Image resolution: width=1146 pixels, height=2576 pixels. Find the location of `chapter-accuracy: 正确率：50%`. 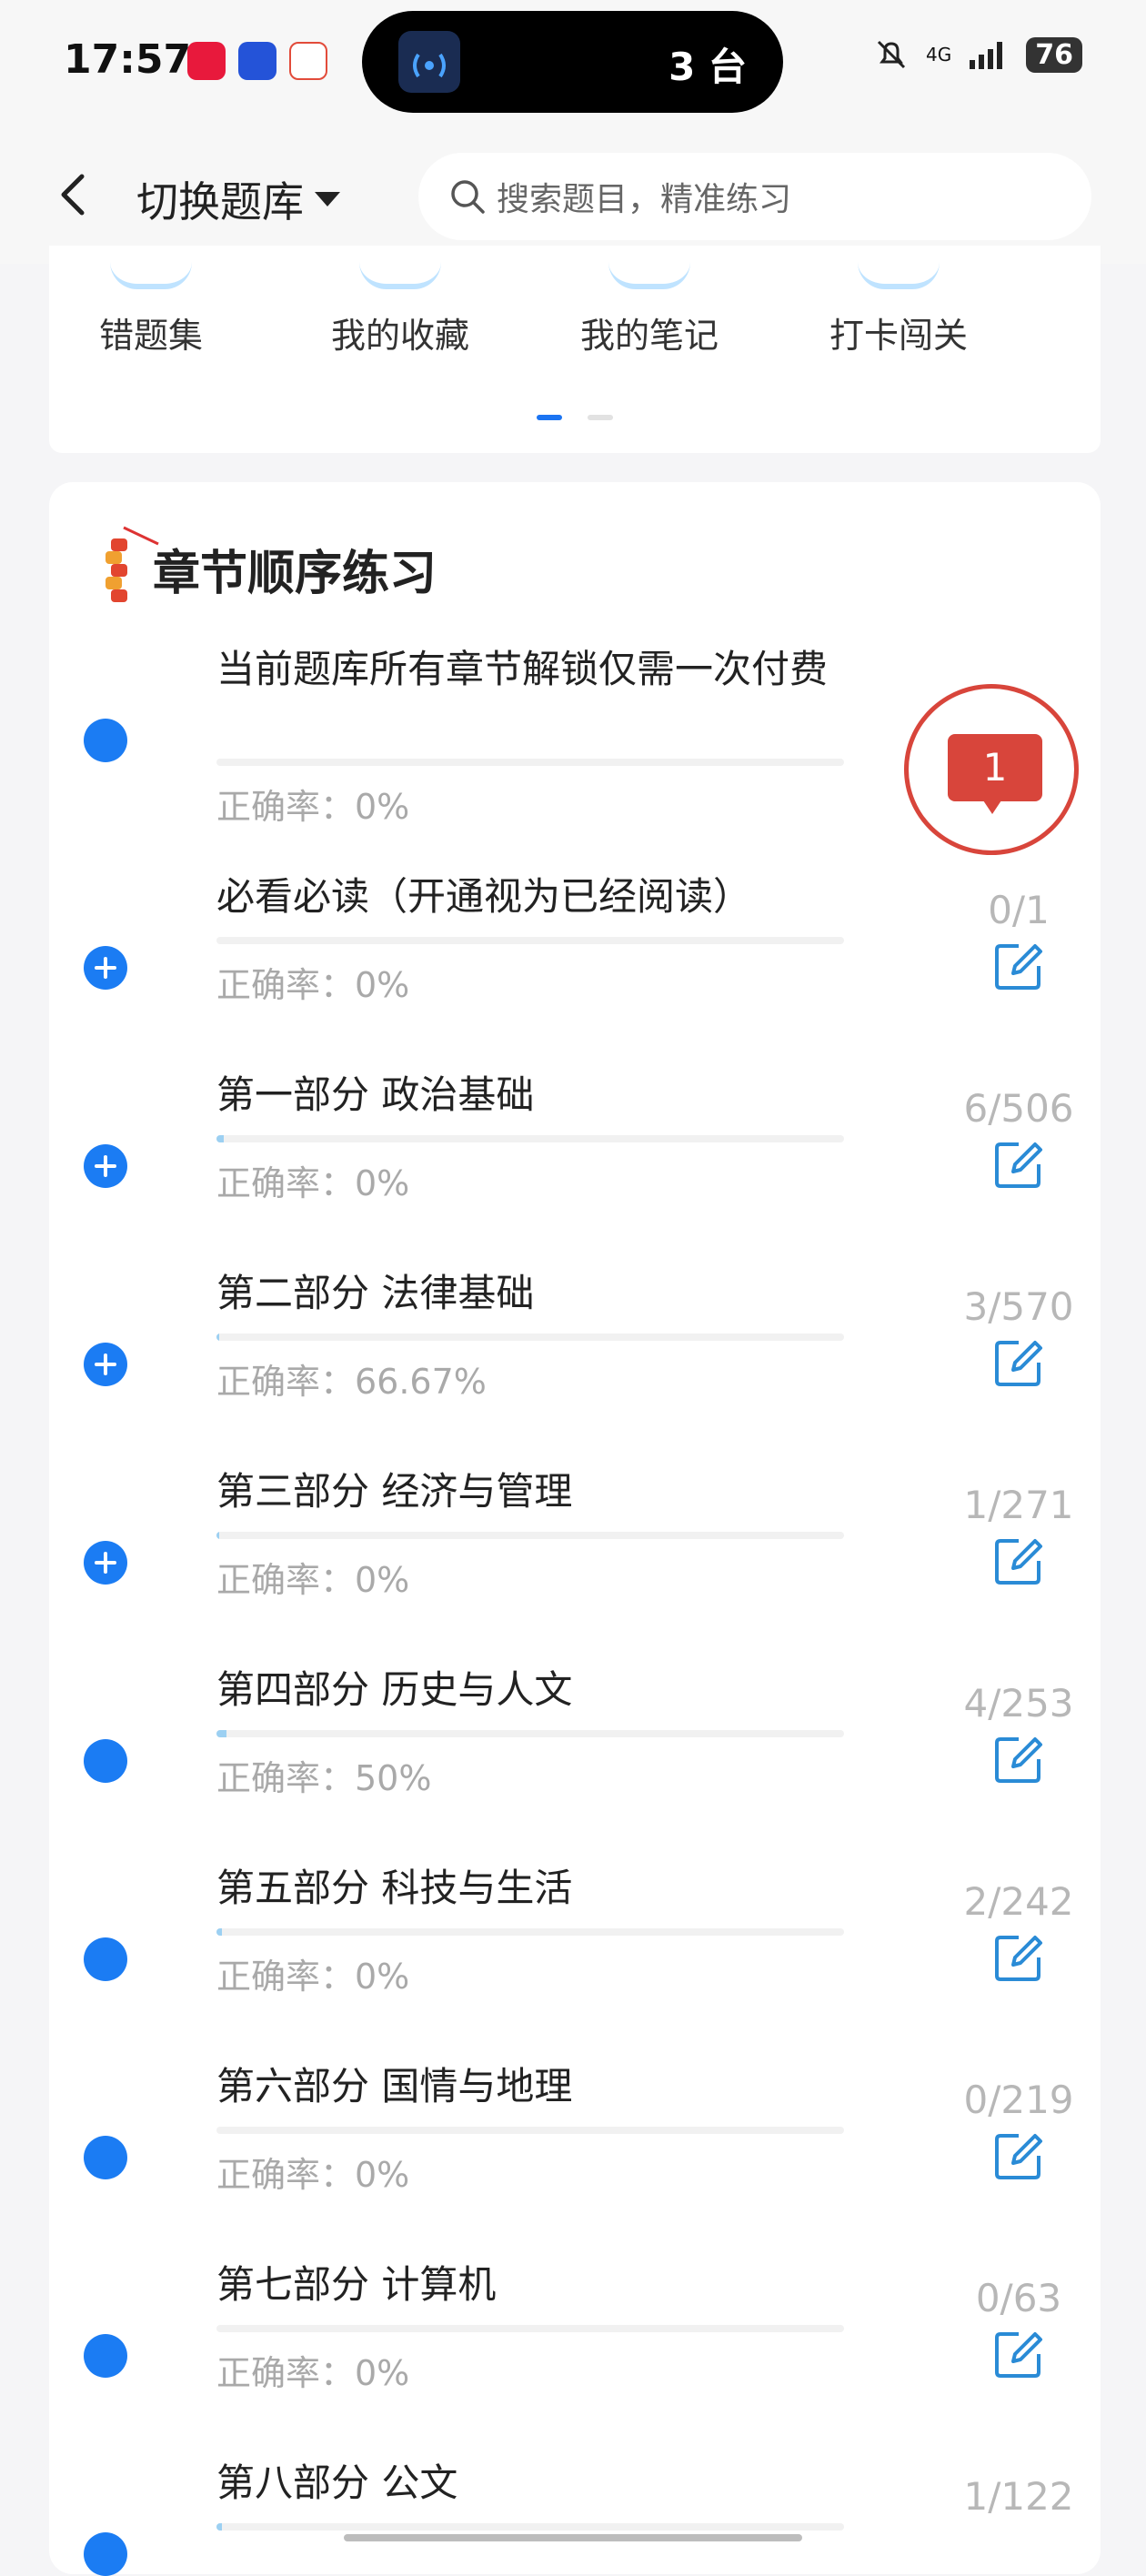

chapter-accuracy: 正确率：50% is located at coordinates (324, 1778).